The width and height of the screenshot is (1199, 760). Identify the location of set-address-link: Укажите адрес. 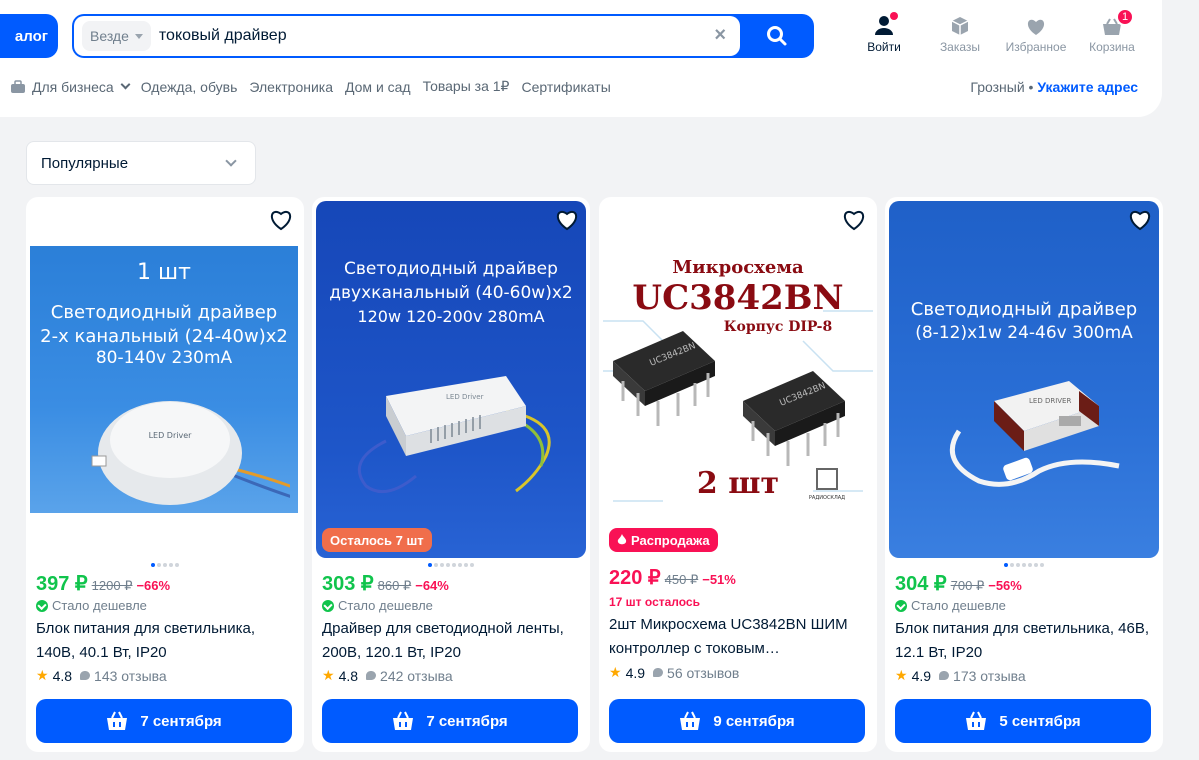
(1087, 87).